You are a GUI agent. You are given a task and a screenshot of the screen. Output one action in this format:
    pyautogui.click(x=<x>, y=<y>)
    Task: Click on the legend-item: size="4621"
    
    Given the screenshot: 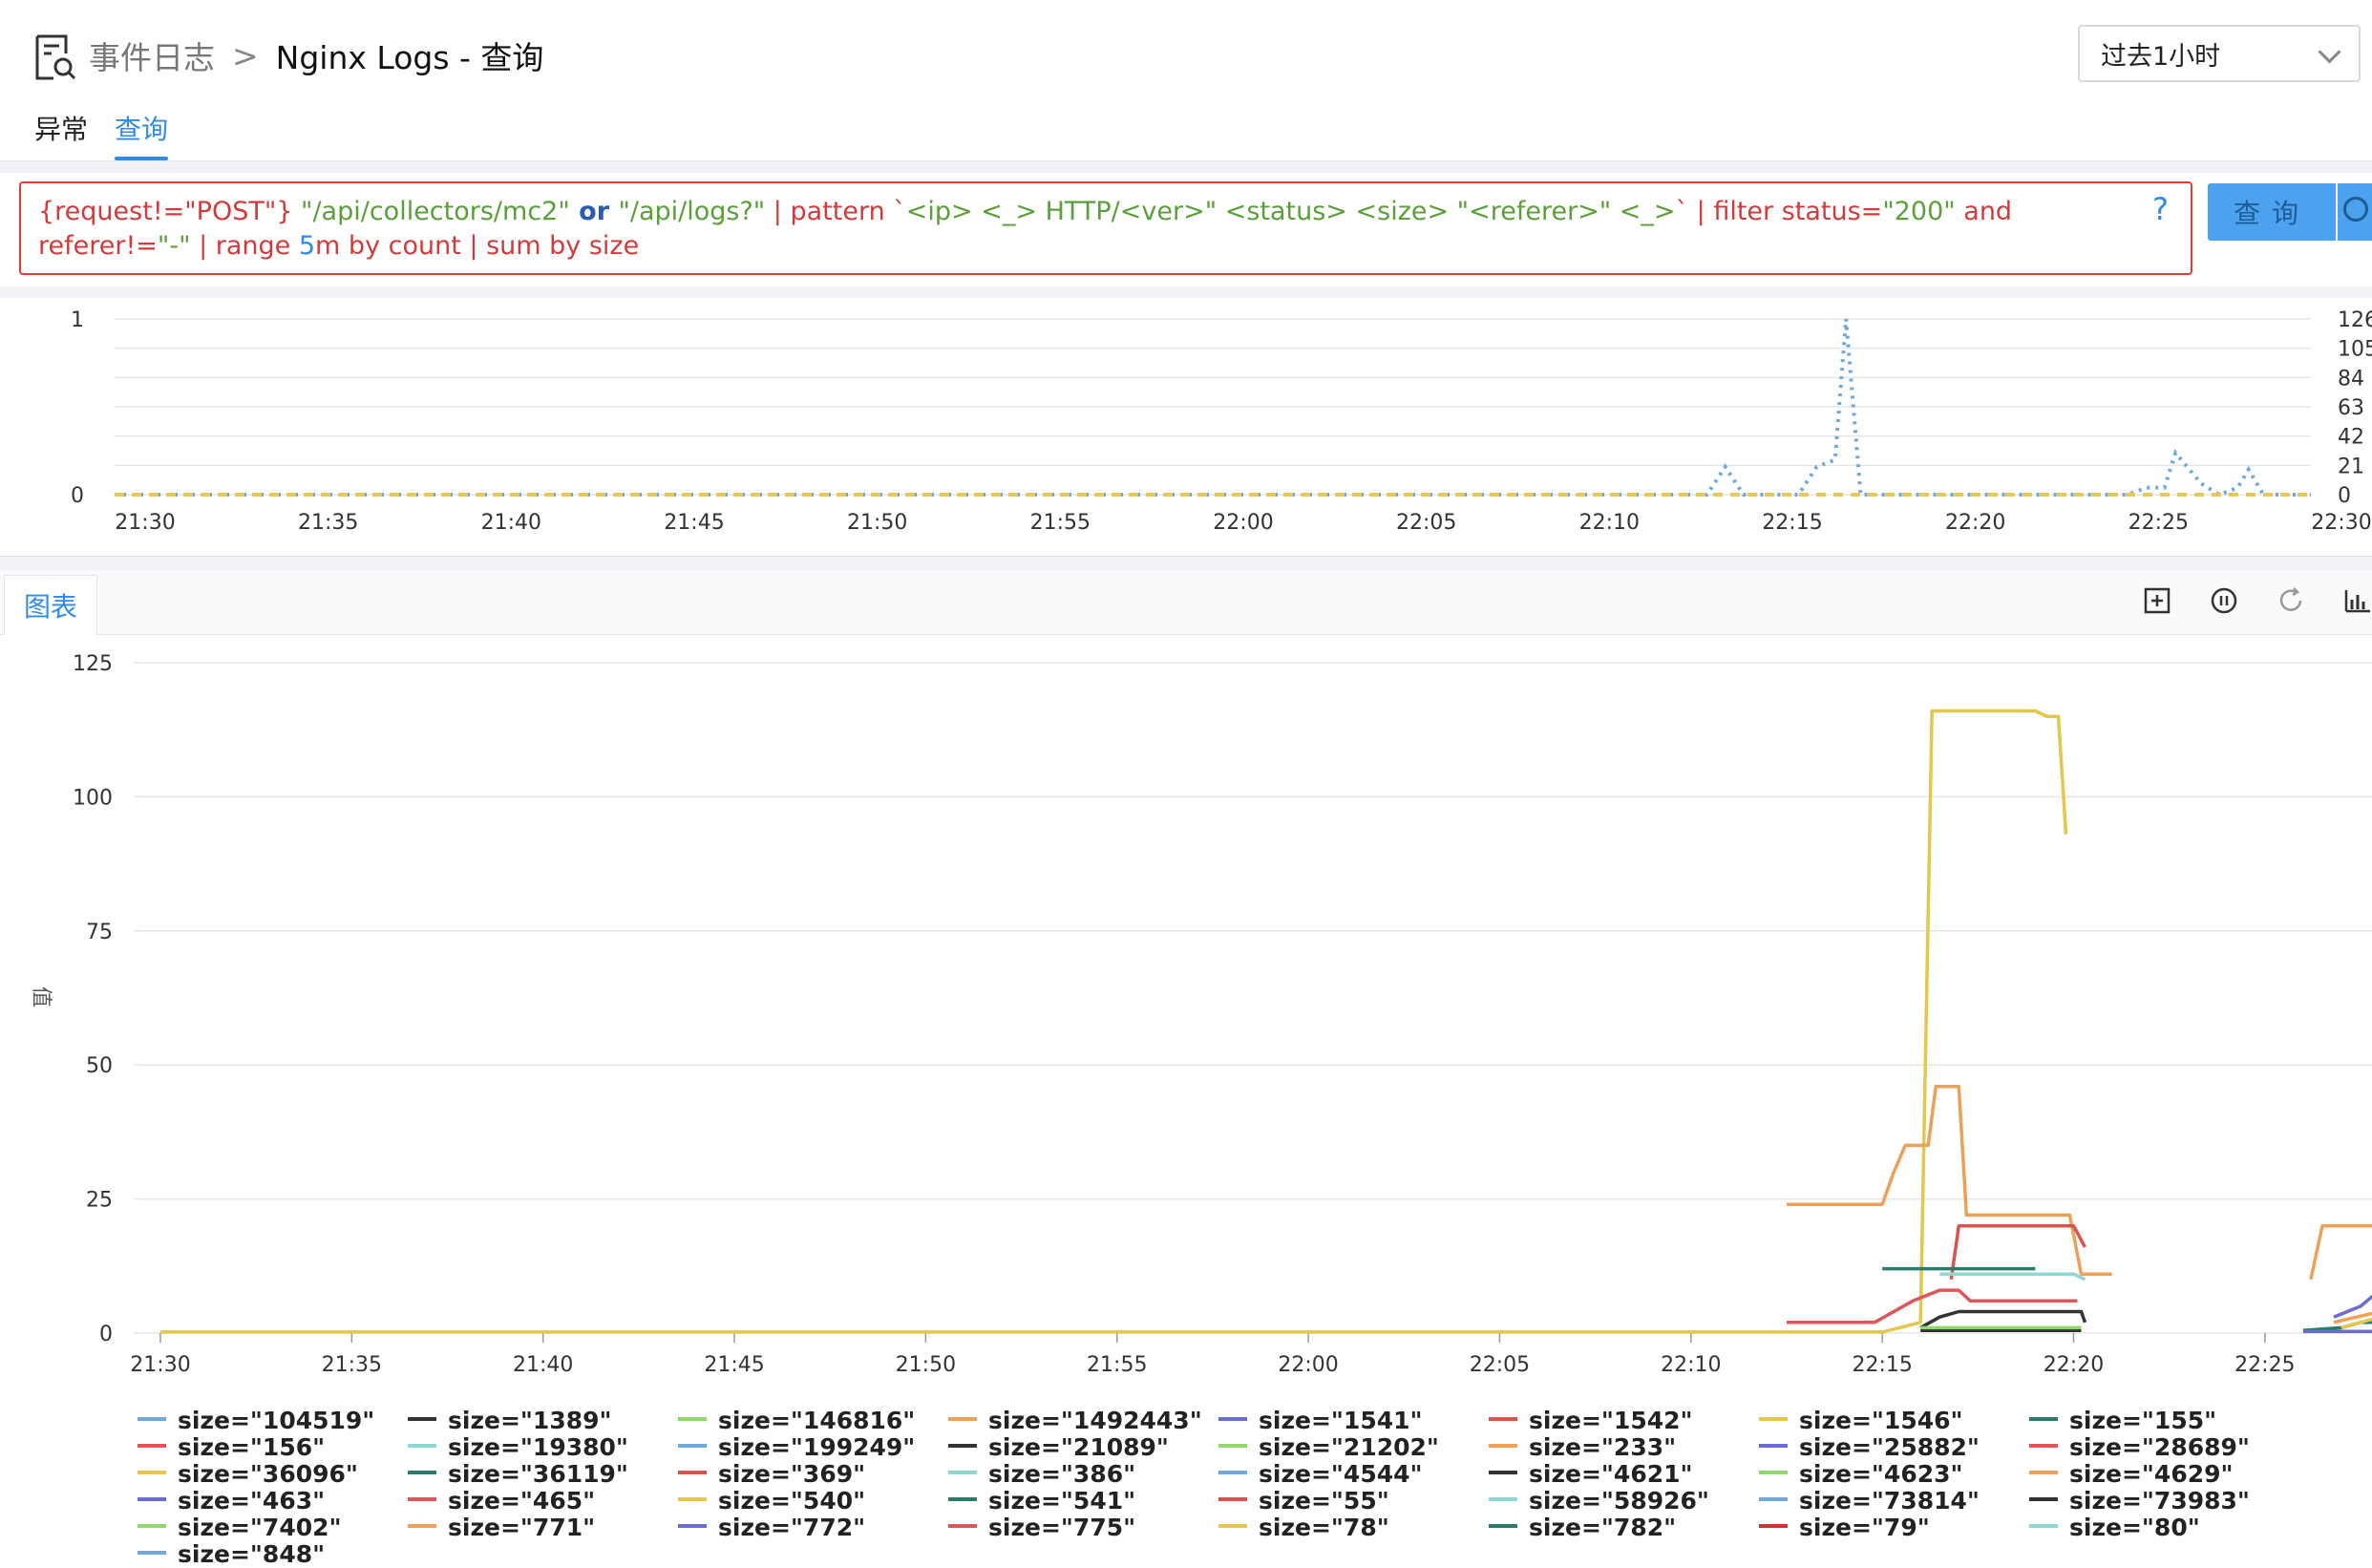 What is the action you would take?
    pyautogui.click(x=1591, y=1474)
    